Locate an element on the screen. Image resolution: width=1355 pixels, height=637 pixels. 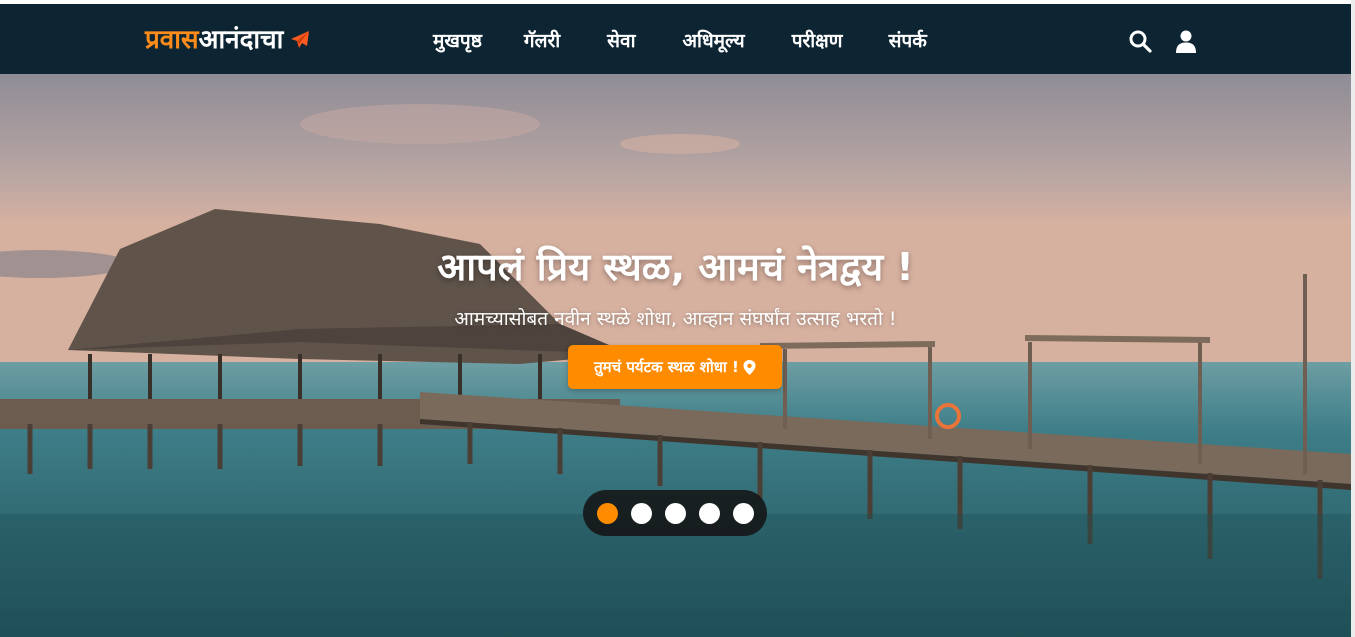
paper-plane-icon is located at coordinates (300, 39).